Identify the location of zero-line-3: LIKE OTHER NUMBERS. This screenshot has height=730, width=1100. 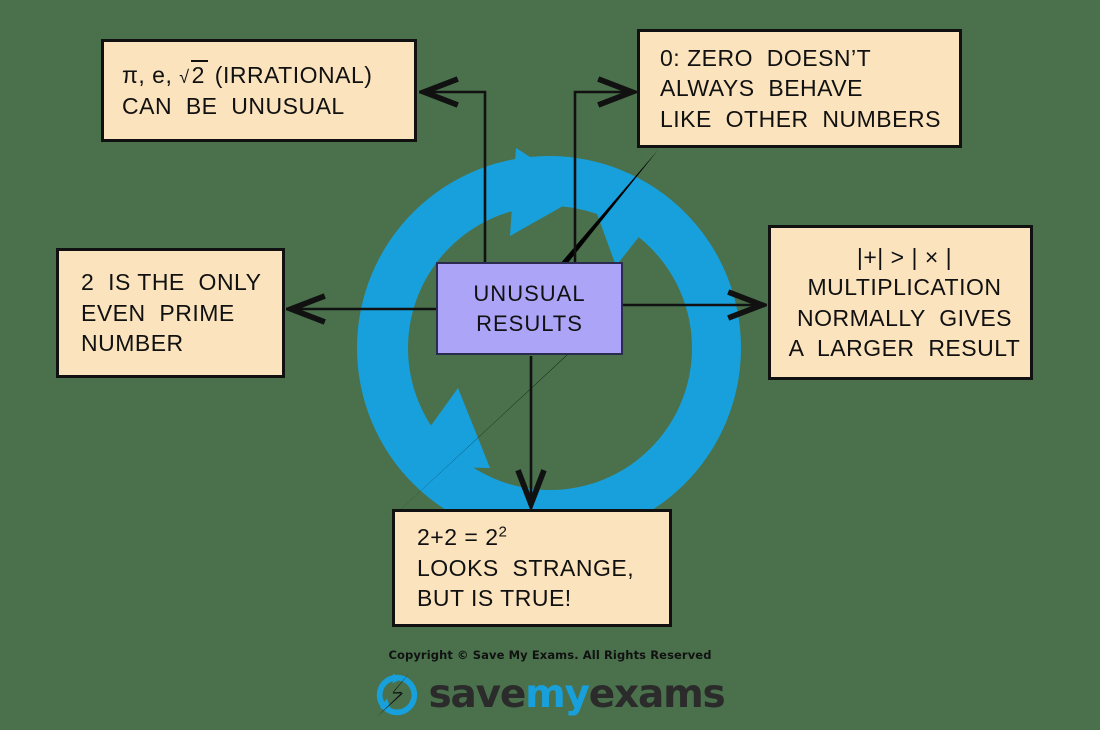
(800, 118).